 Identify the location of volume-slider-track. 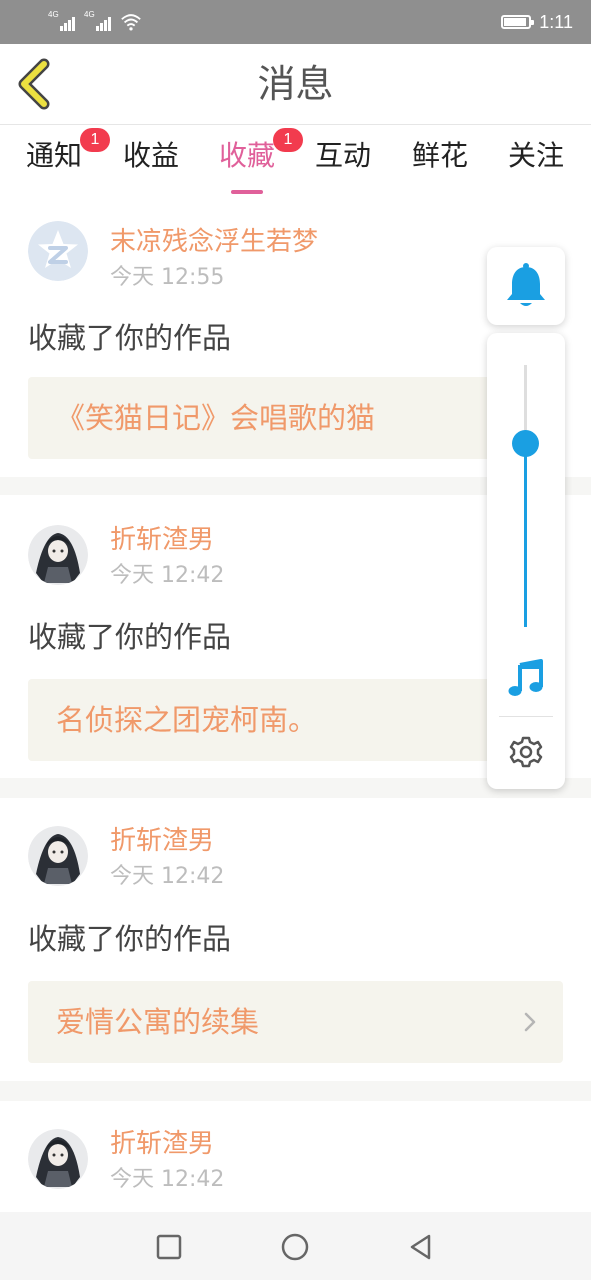
(525, 496).